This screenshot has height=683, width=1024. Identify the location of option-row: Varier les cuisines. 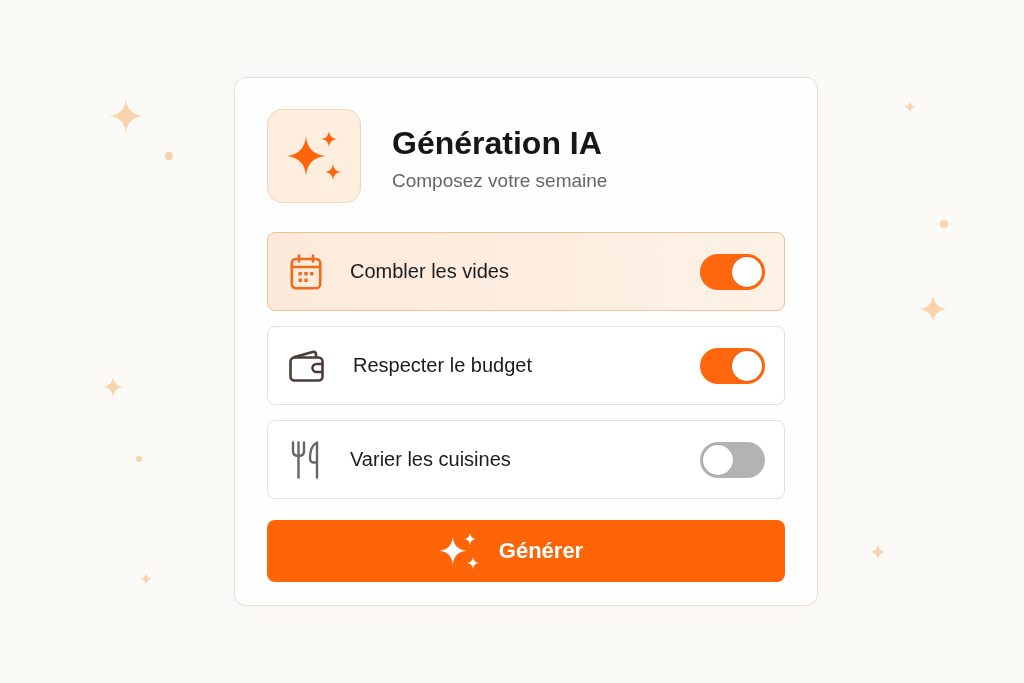
(526, 459).